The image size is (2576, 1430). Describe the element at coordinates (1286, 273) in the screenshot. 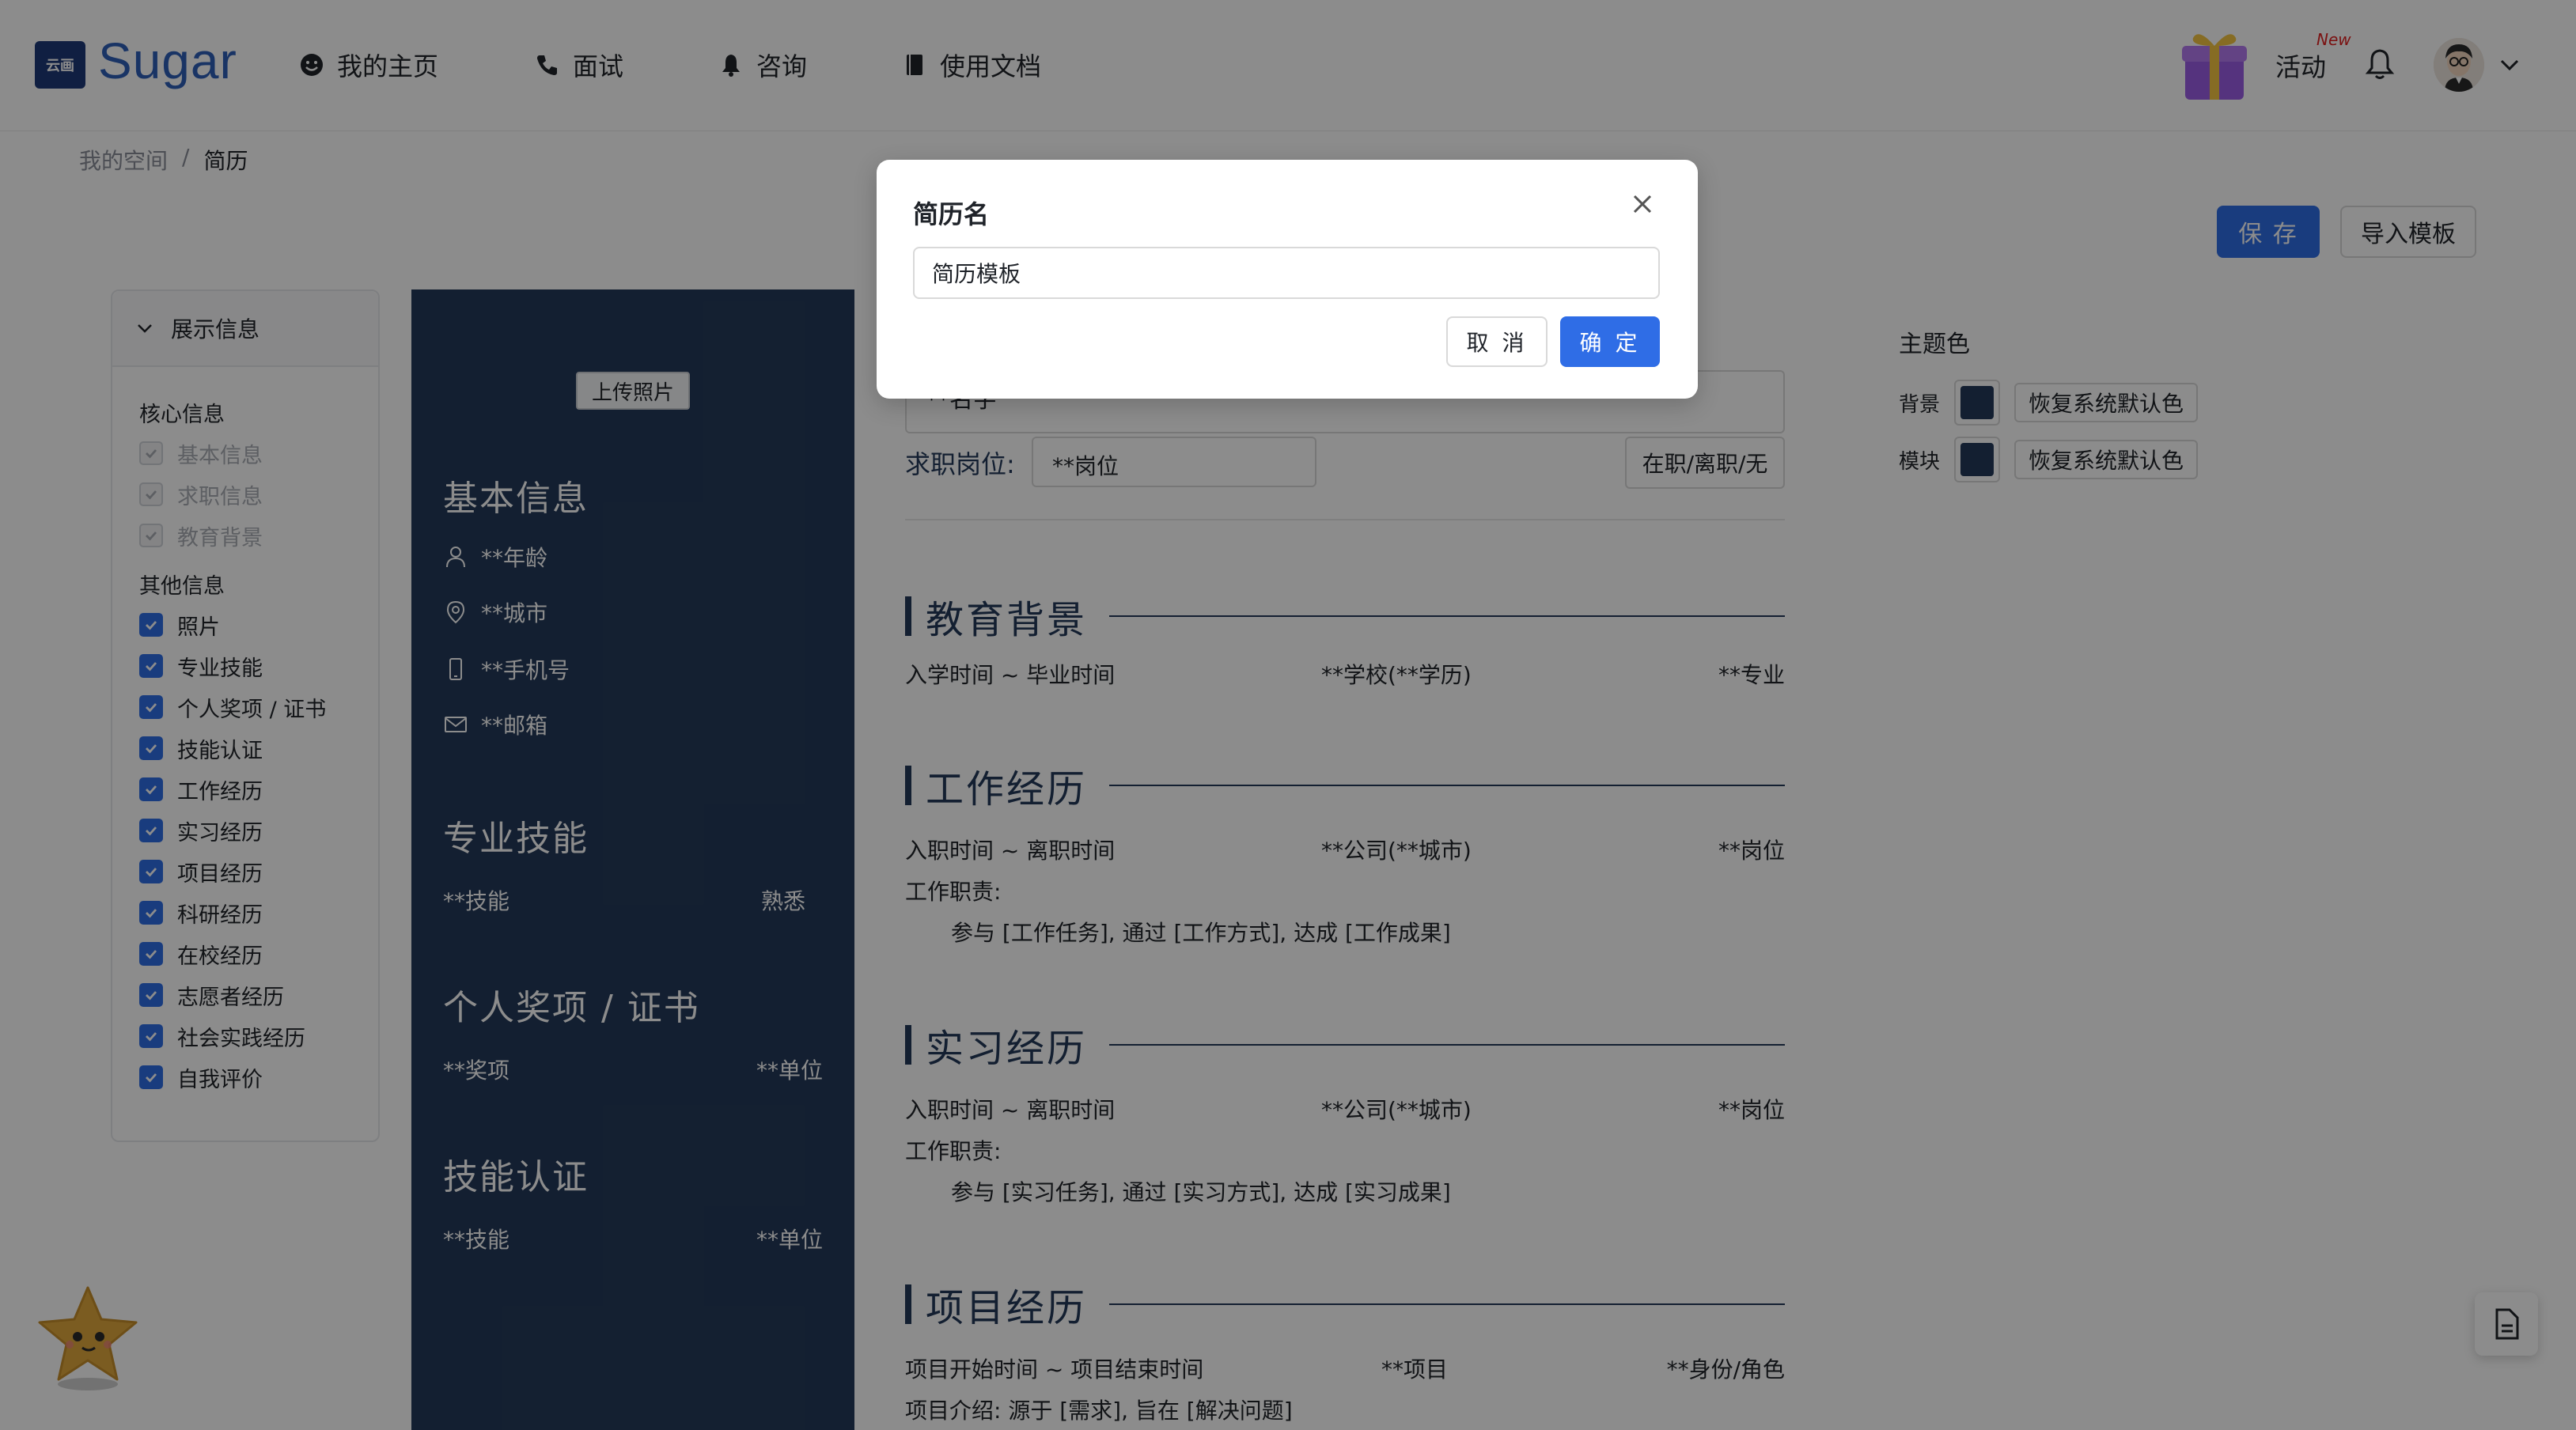

I see `resume-name-input` at that location.